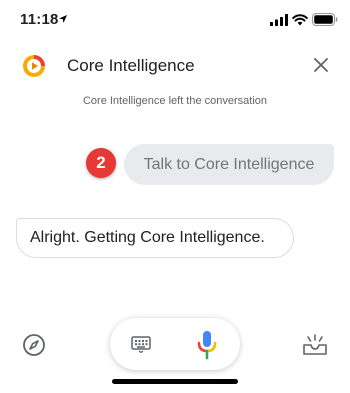  I want to click on header-title: Core Intelligence, so click(131, 65).